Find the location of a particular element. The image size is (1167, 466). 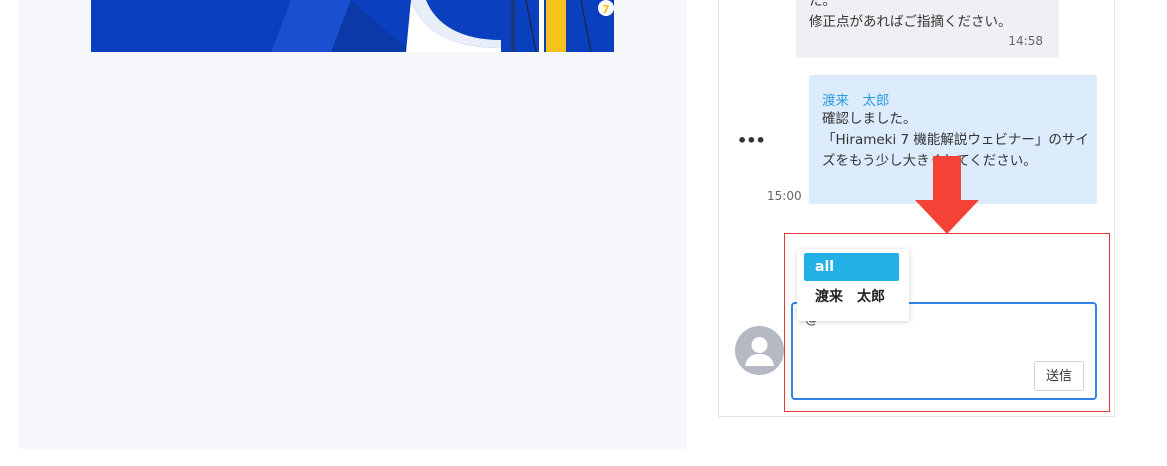

more-options-icon: ••• is located at coordinates (751, 140).